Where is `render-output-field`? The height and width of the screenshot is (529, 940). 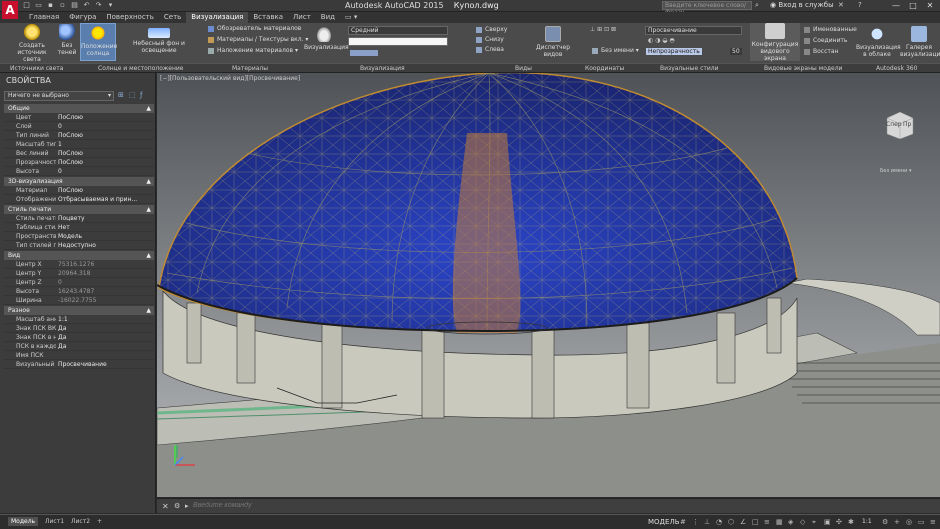
render-output-field is located at coordinates (398, 41).